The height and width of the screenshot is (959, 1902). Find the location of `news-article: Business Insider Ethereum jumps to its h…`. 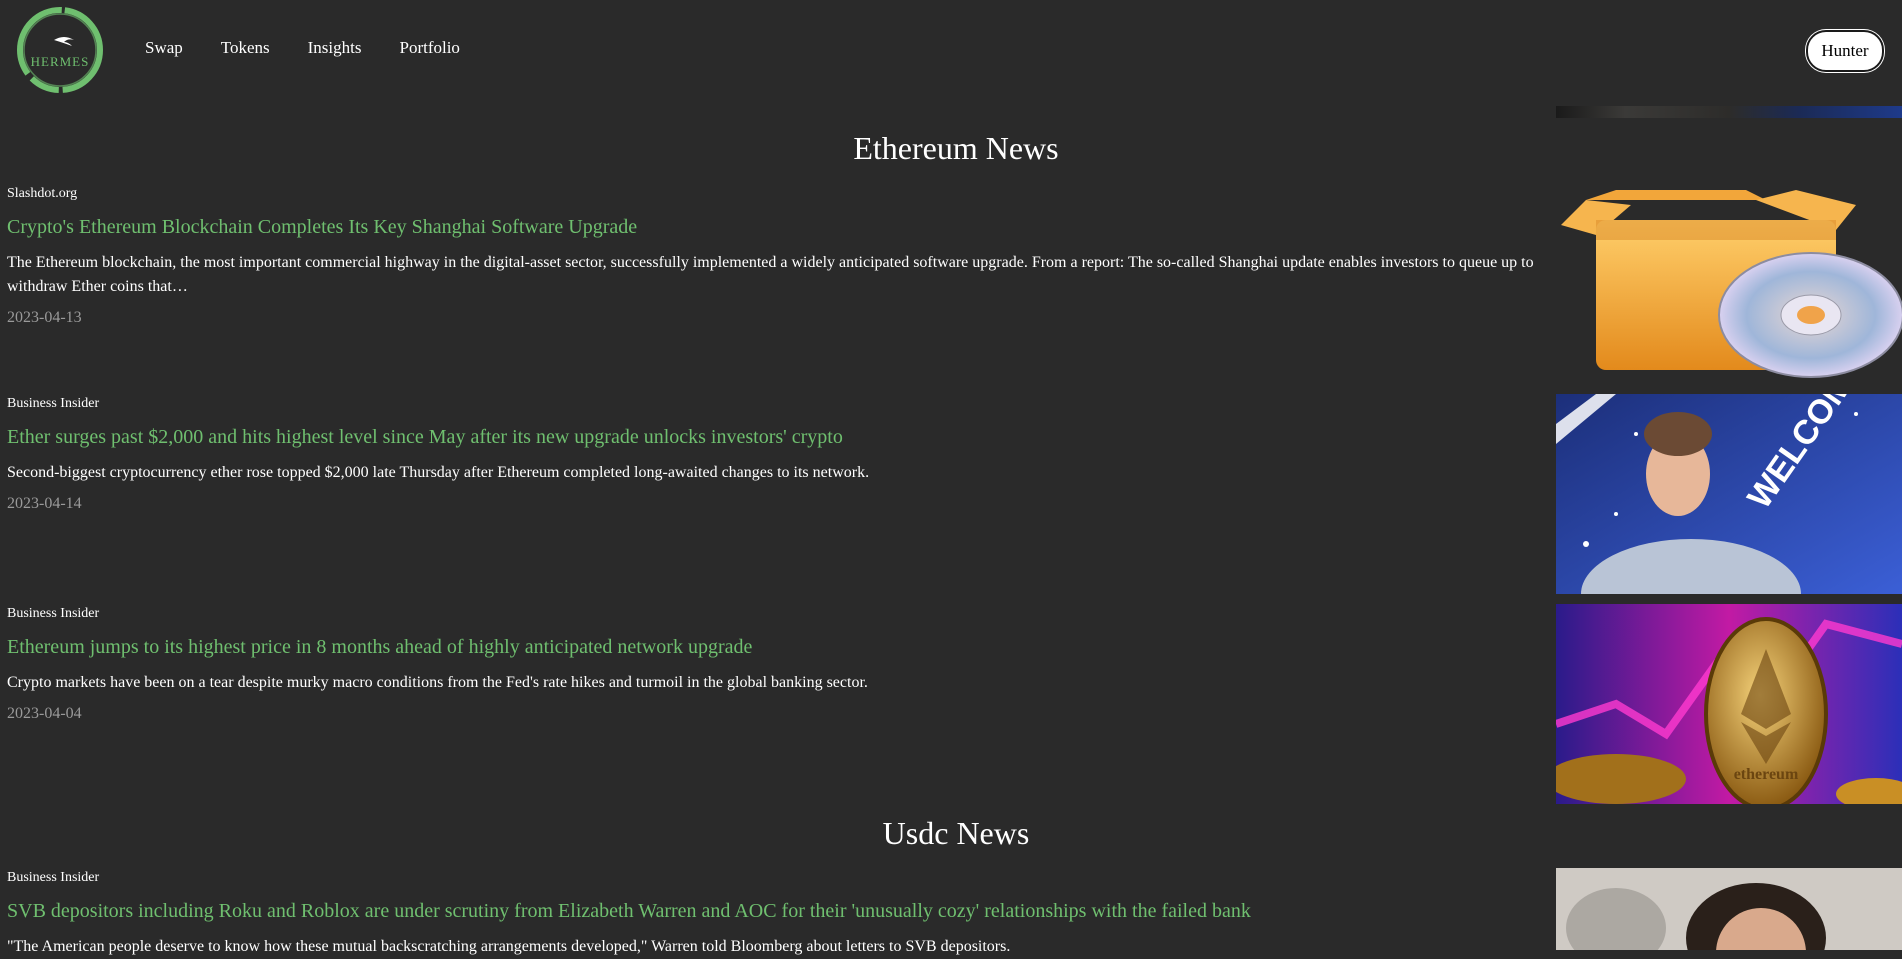

news-article: Business Insider Ethereum jumps to its h… is located at coordinates (777, 664).